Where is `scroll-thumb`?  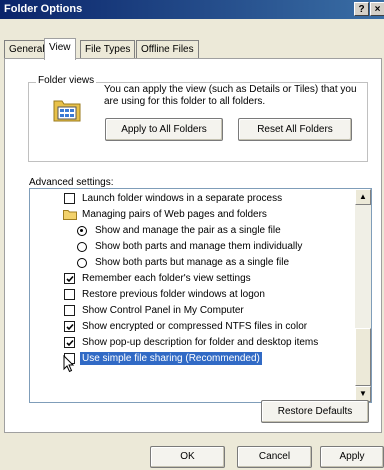 scroll-thumb is located at coordinates (363, 357).